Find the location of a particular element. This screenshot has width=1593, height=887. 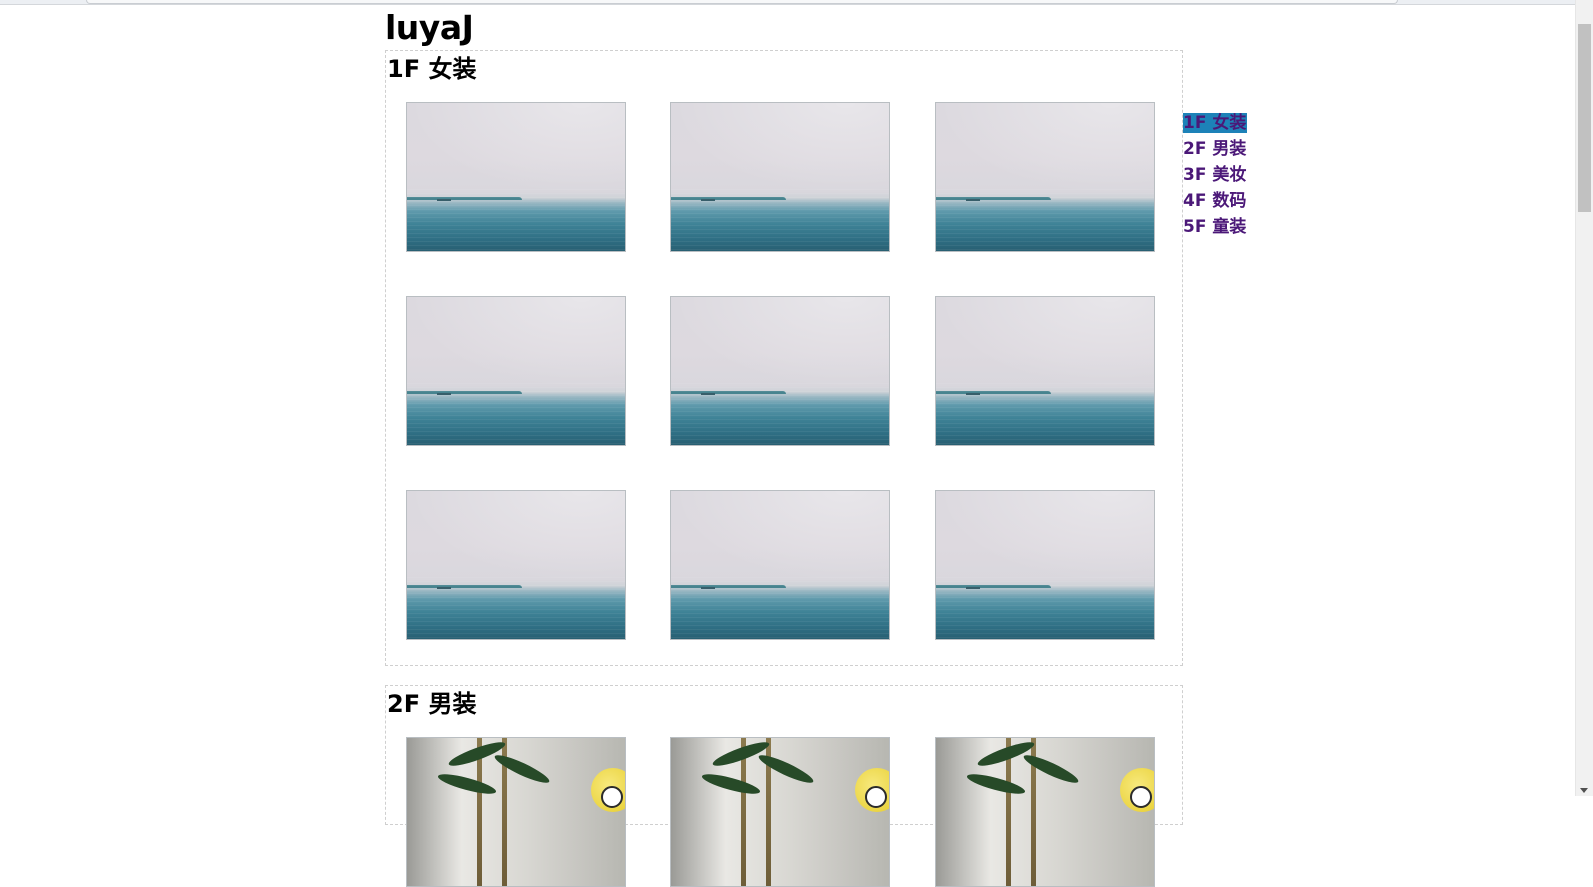

vertical-scrollbar is located at coordinates (1584, 398).